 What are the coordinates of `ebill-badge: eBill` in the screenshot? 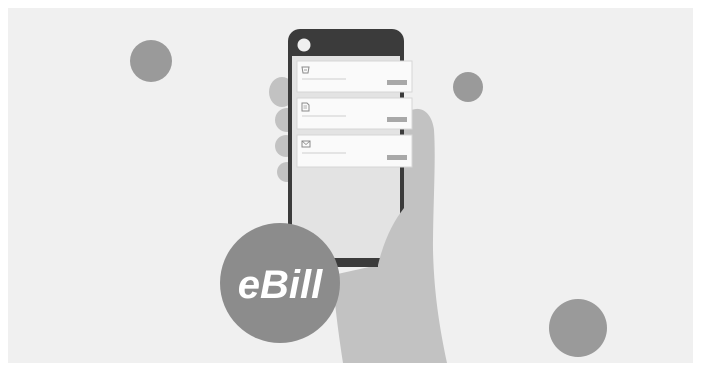 It's located at (280, 283).